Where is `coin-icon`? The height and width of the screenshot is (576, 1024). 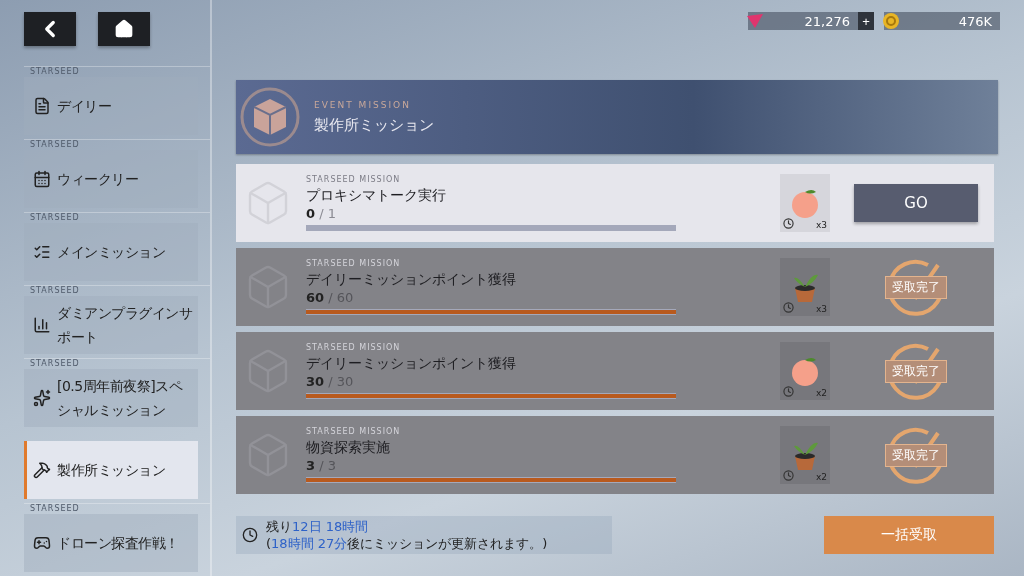
coin-icon is located at coordinates (891, 21).